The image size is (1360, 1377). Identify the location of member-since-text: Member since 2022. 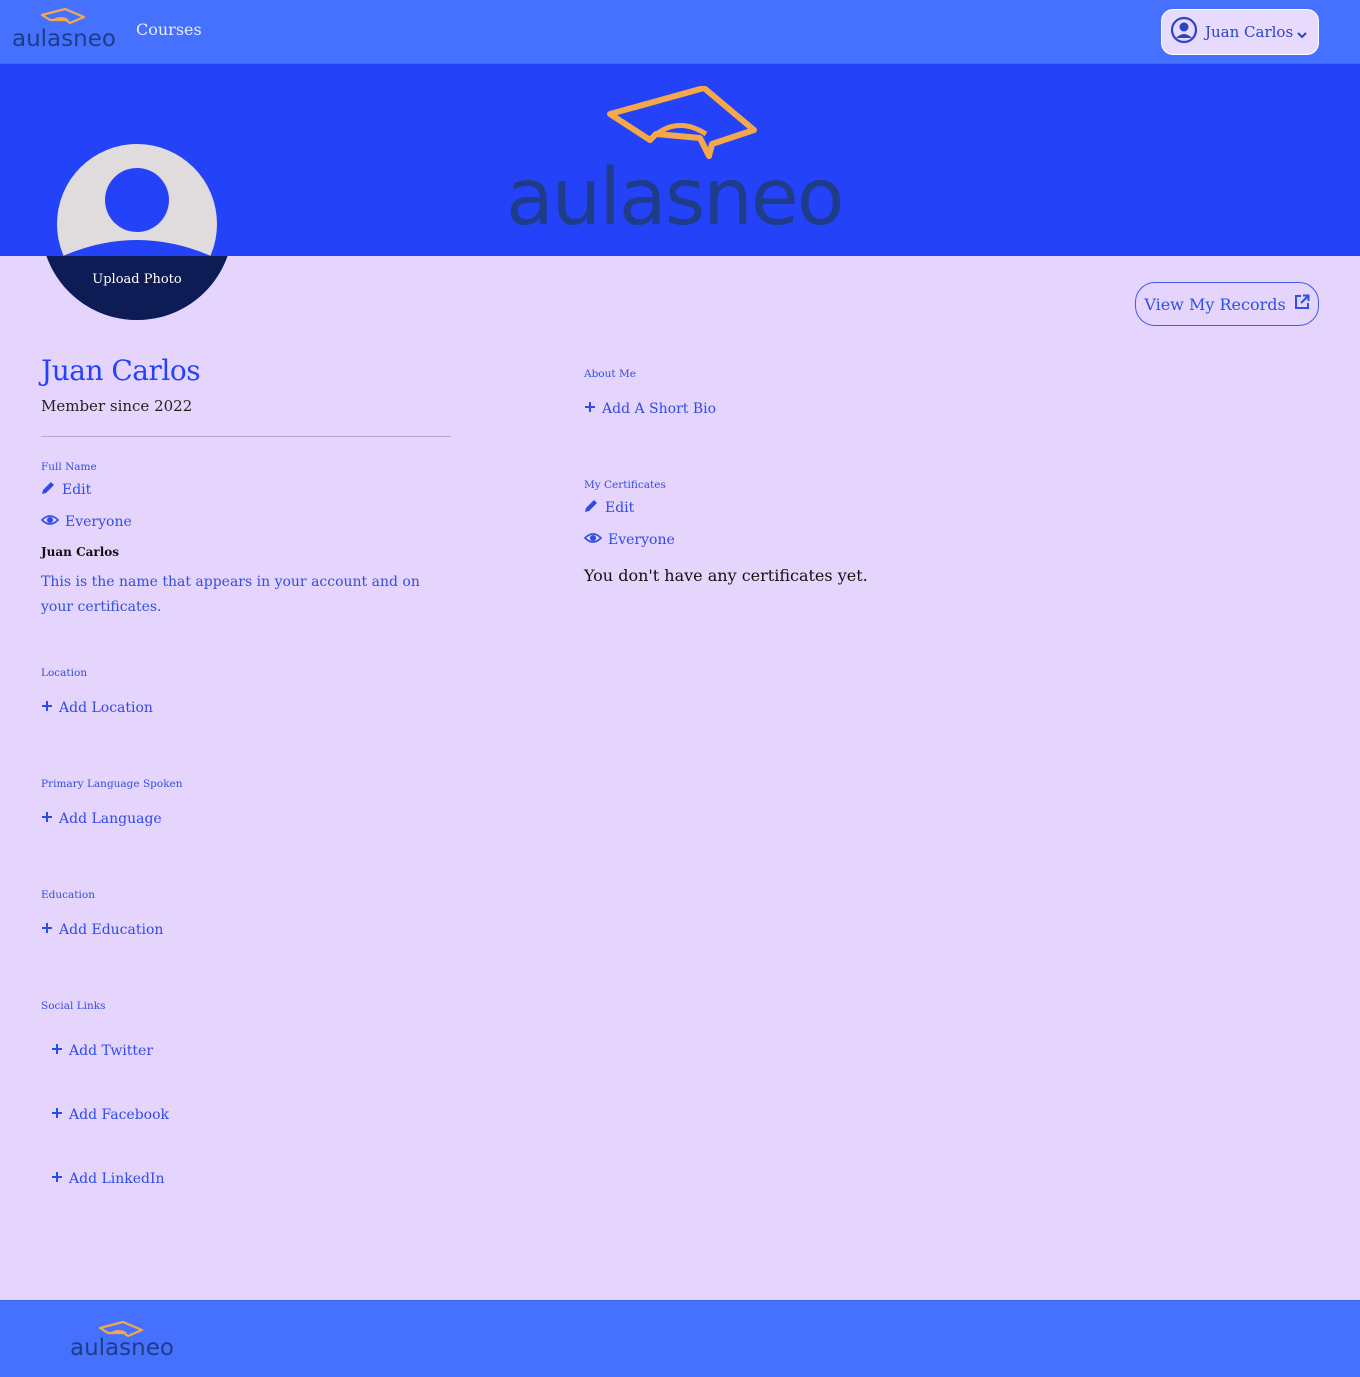
(117, 406).